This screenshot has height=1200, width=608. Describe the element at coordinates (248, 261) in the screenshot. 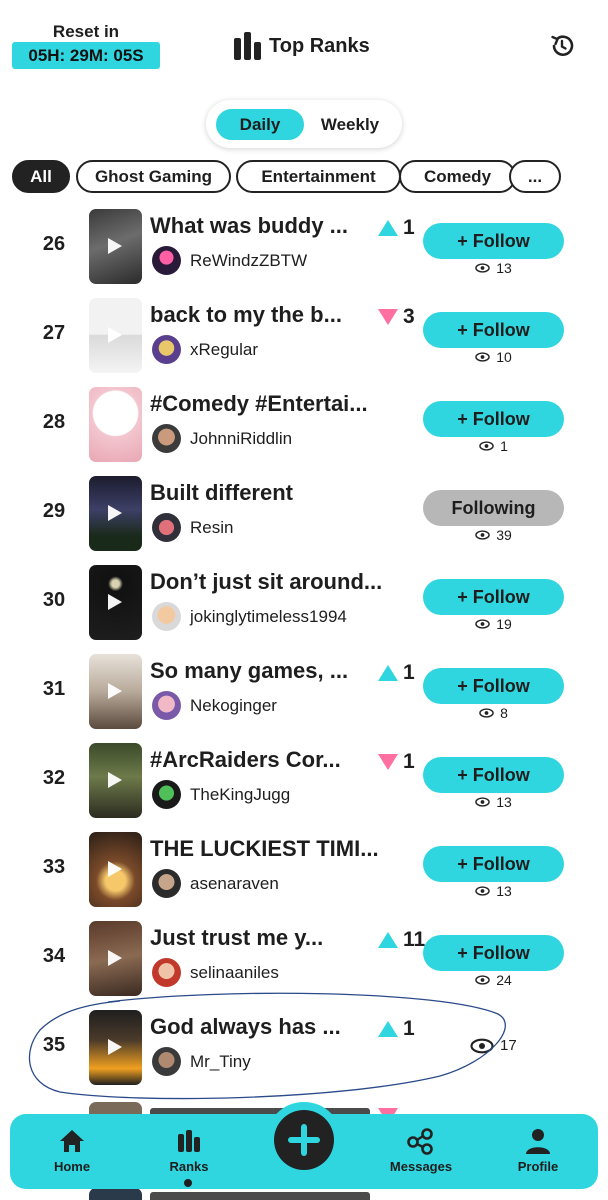

I see `username: ReWindzZBTW` at that location.